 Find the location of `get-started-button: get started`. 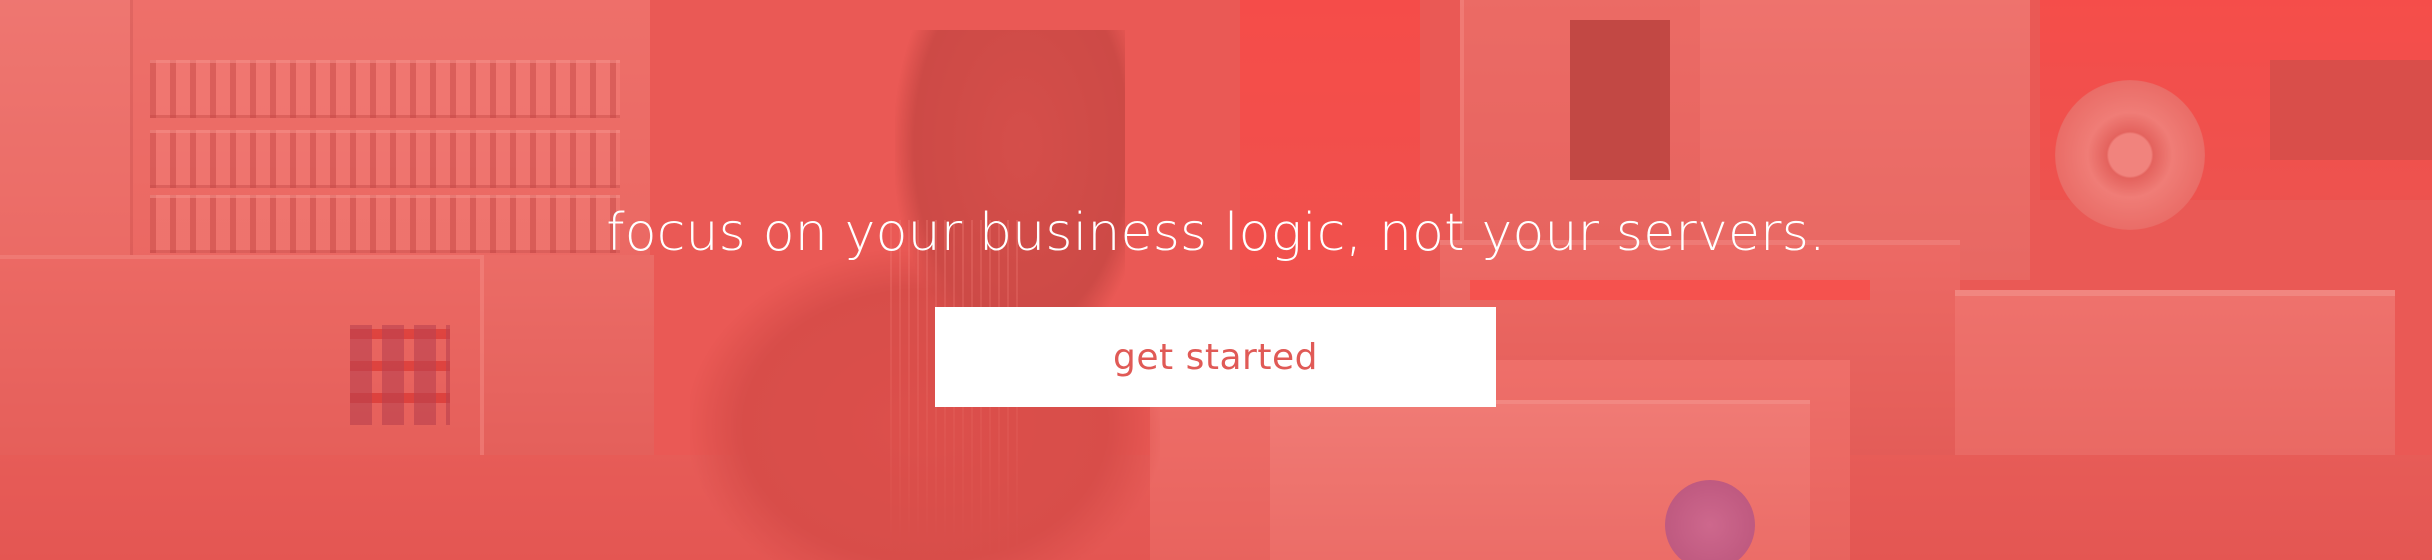

get-started-button: get started is located at coordinates (1215, 357).